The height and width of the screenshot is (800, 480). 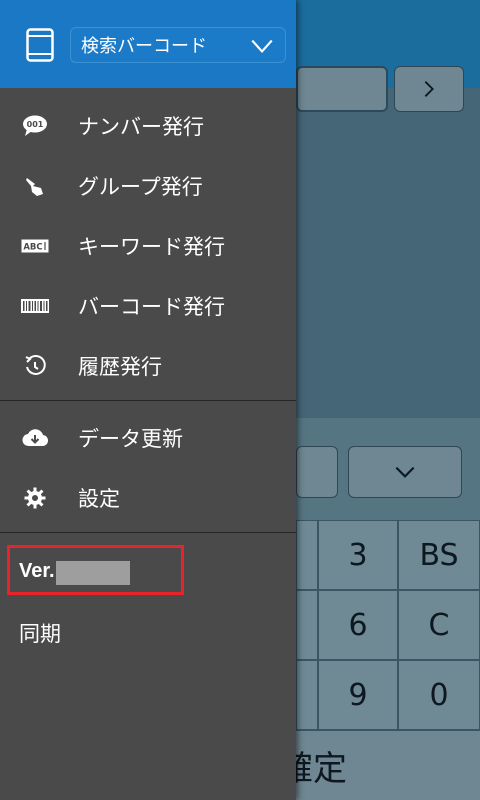 I want to click on hand-pointer-icon, so click(x=35, y=186).